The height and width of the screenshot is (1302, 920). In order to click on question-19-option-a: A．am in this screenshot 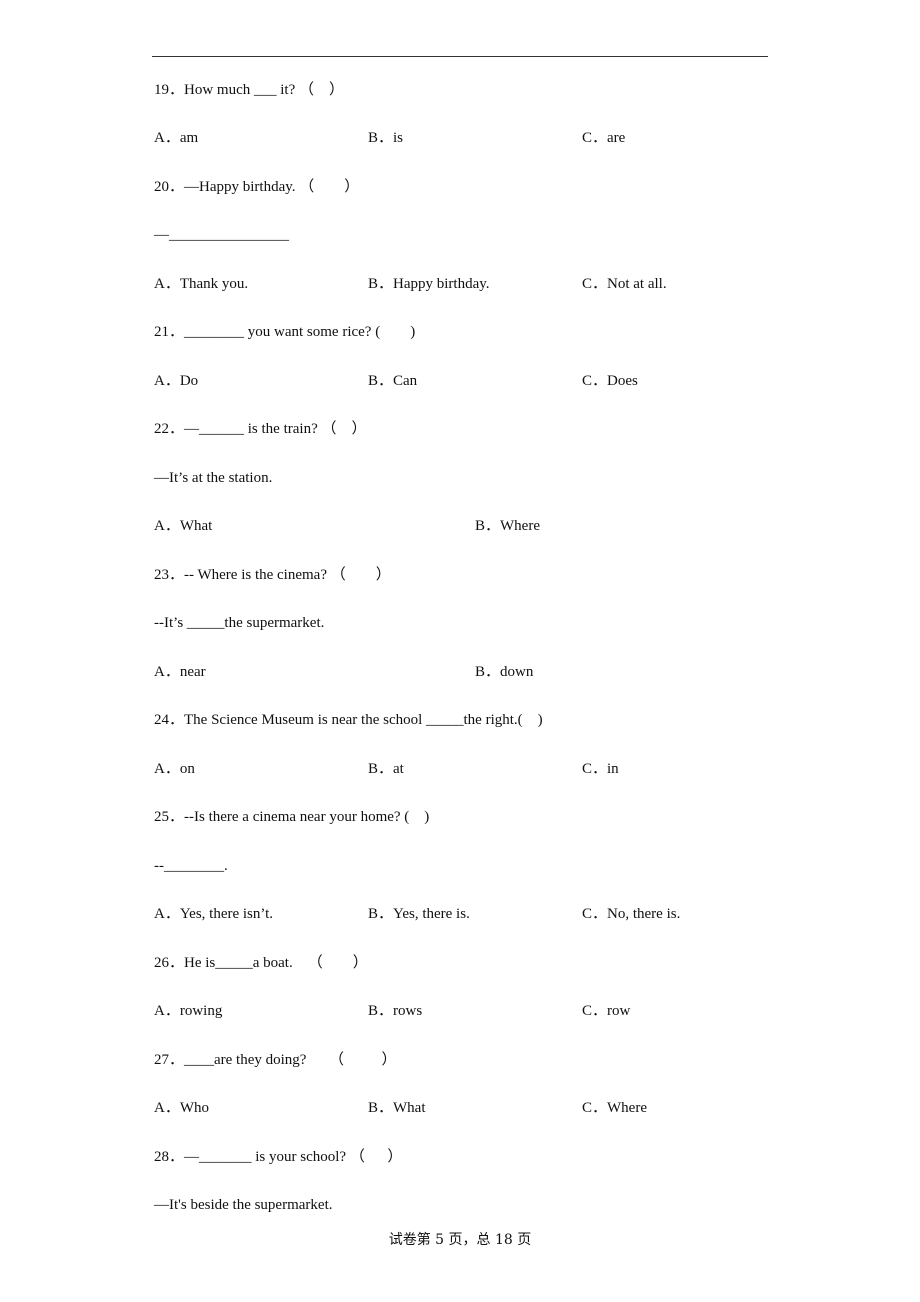, I will do `click(176, 138)`.